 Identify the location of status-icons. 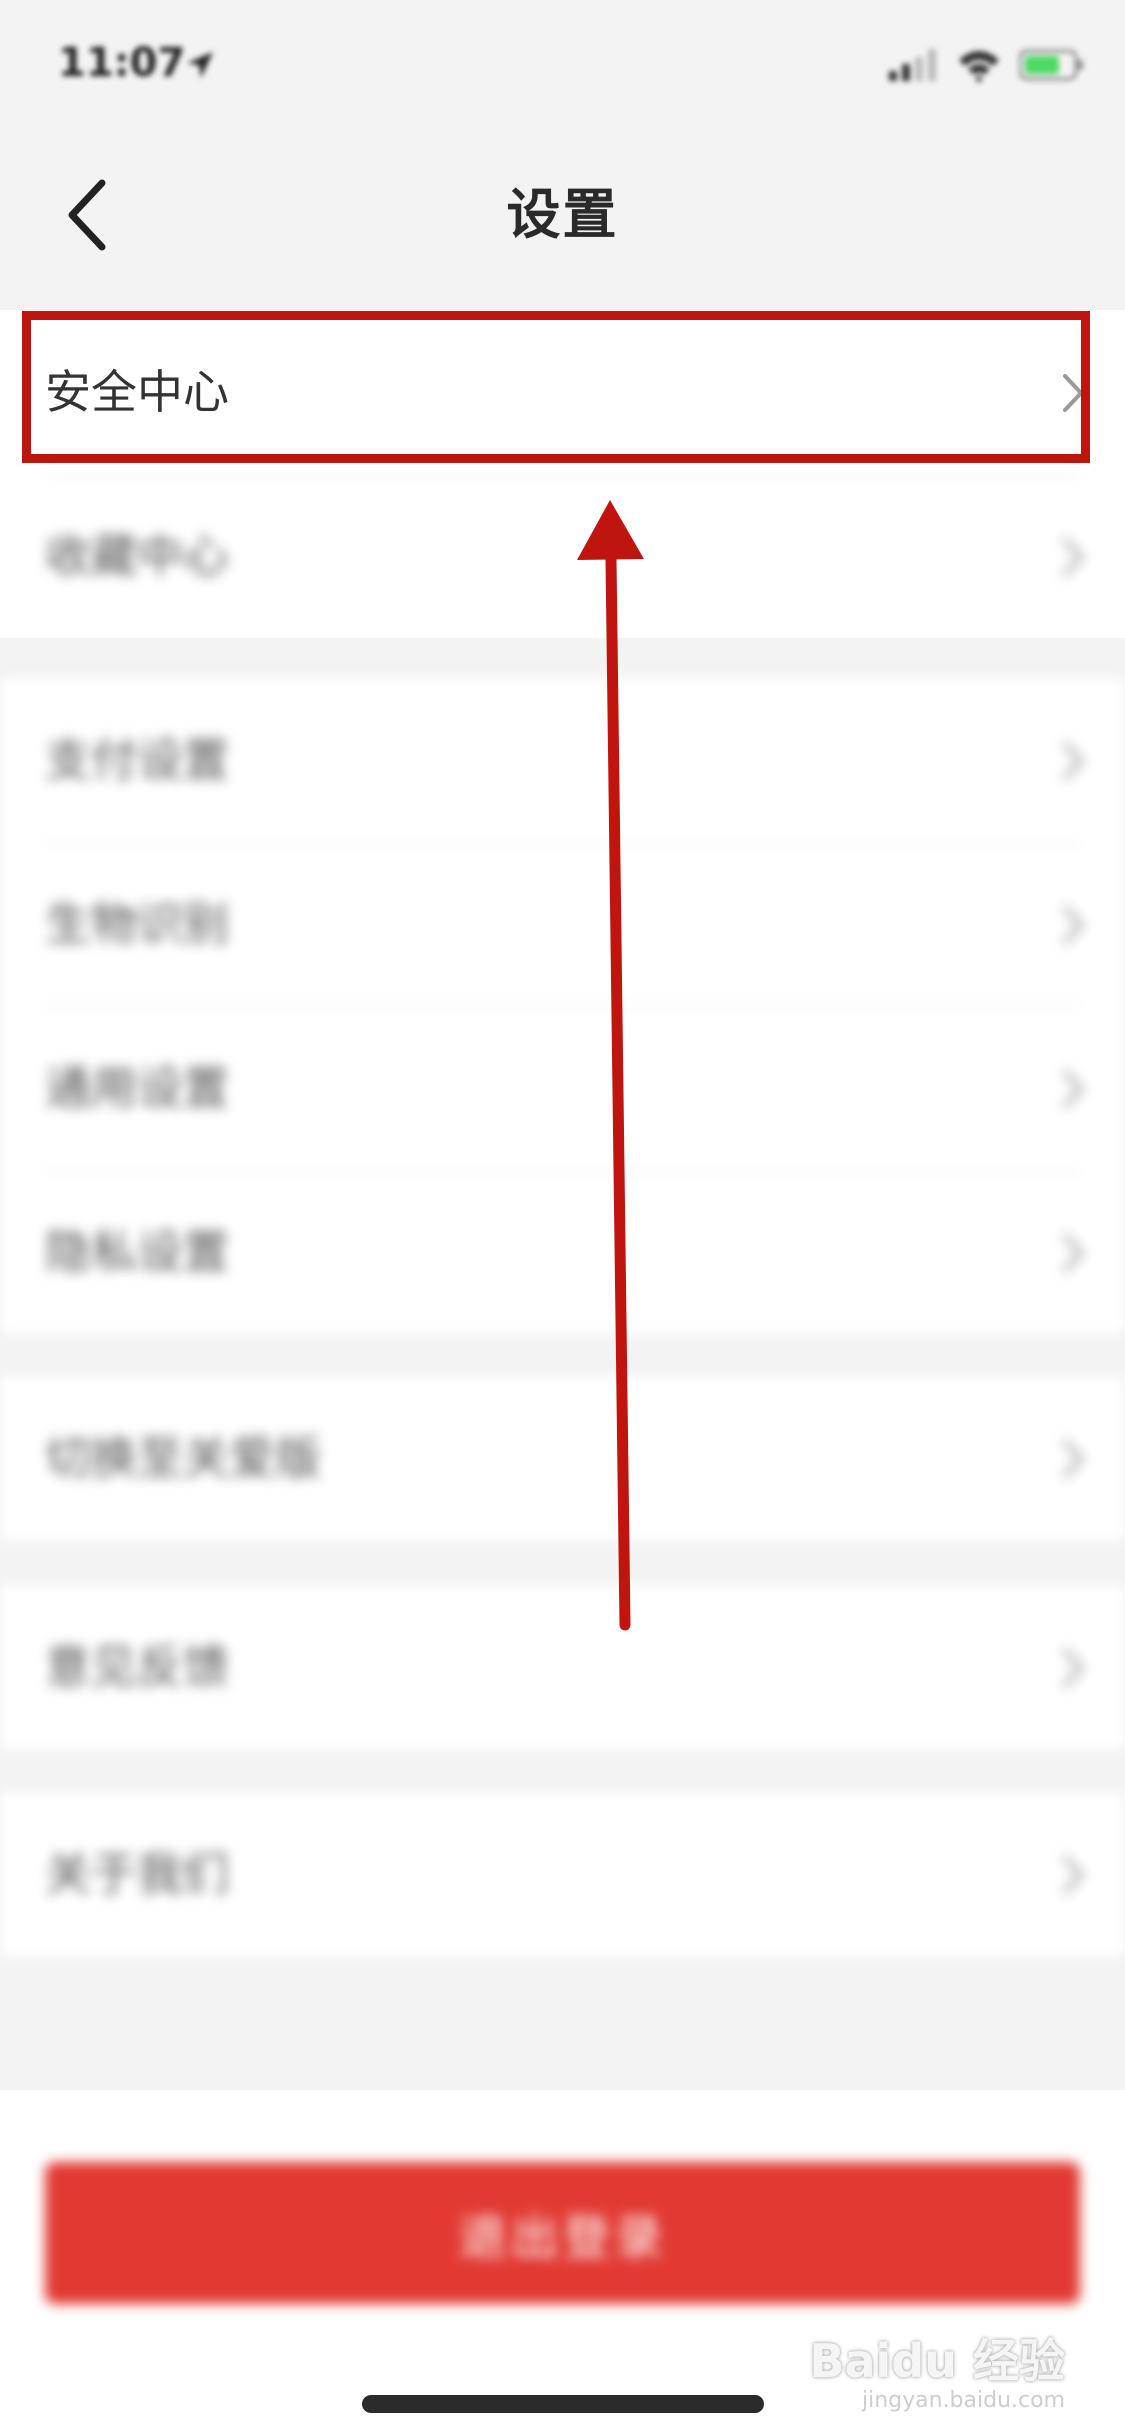
(987, 65).